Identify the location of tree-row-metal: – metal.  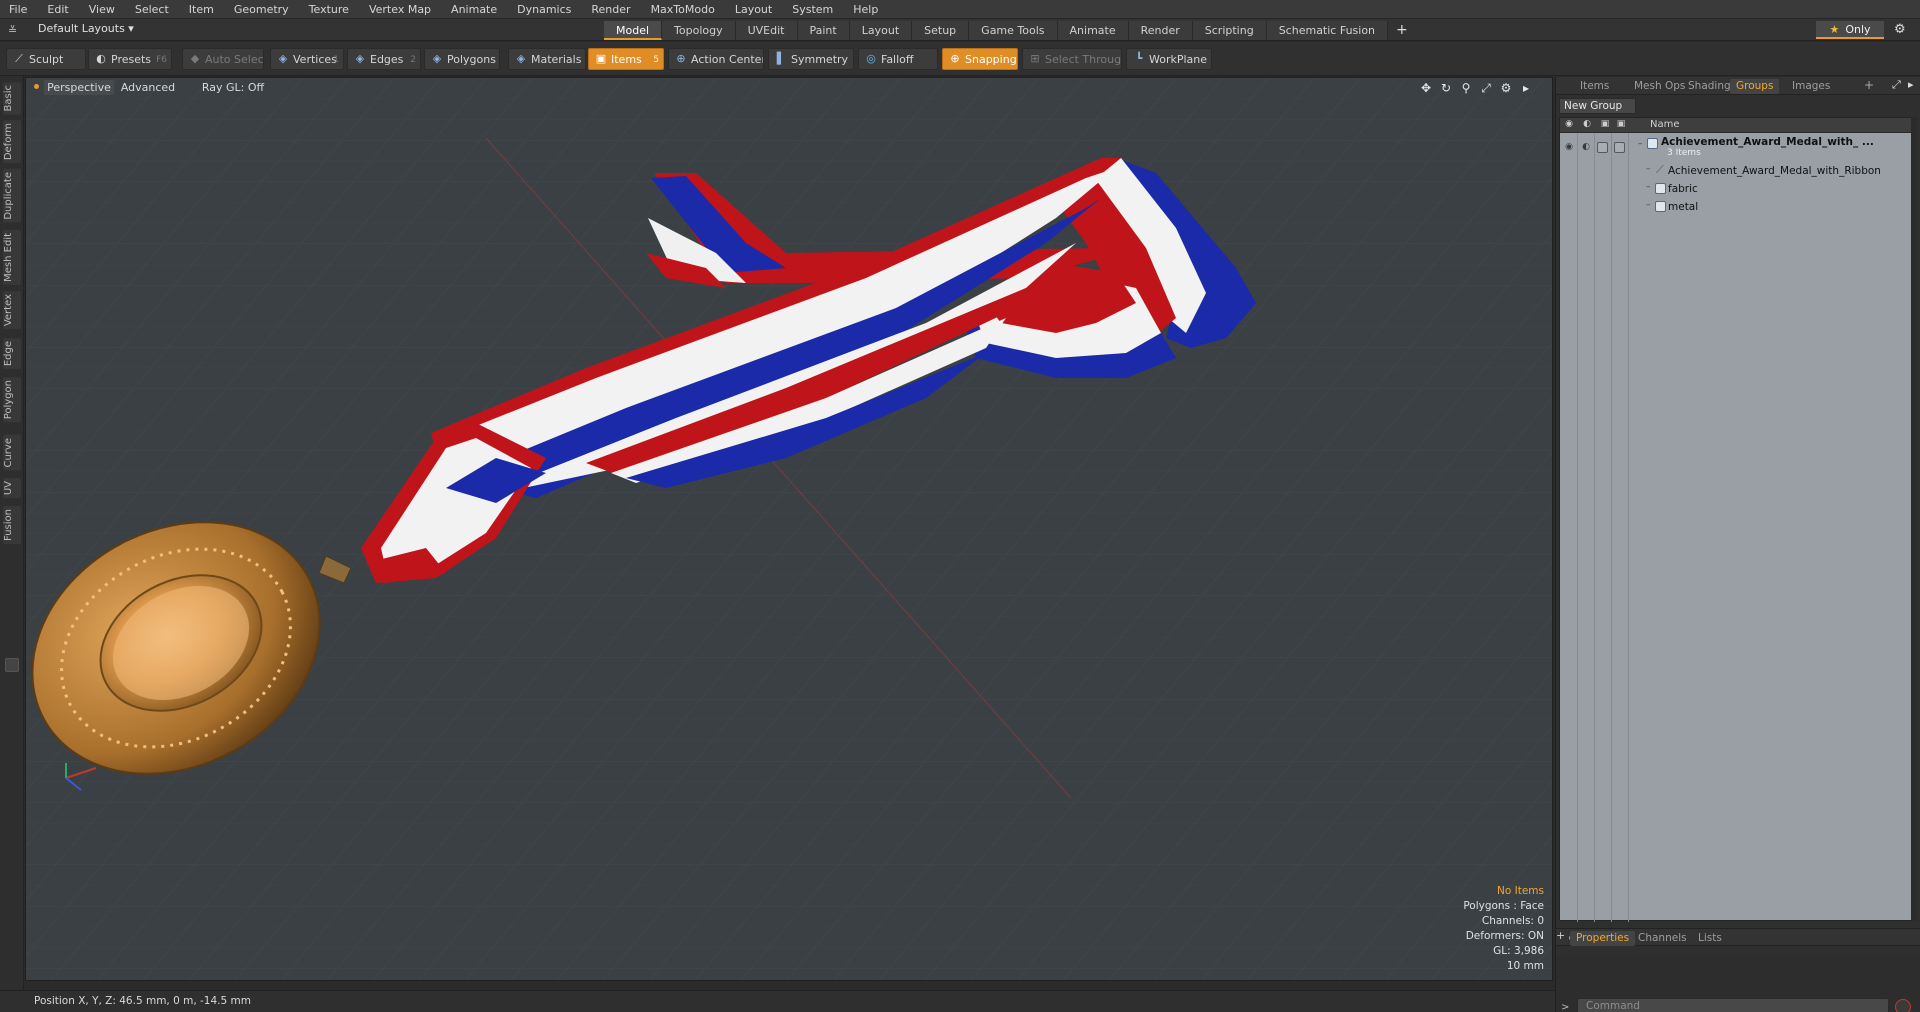
(1736, 208).